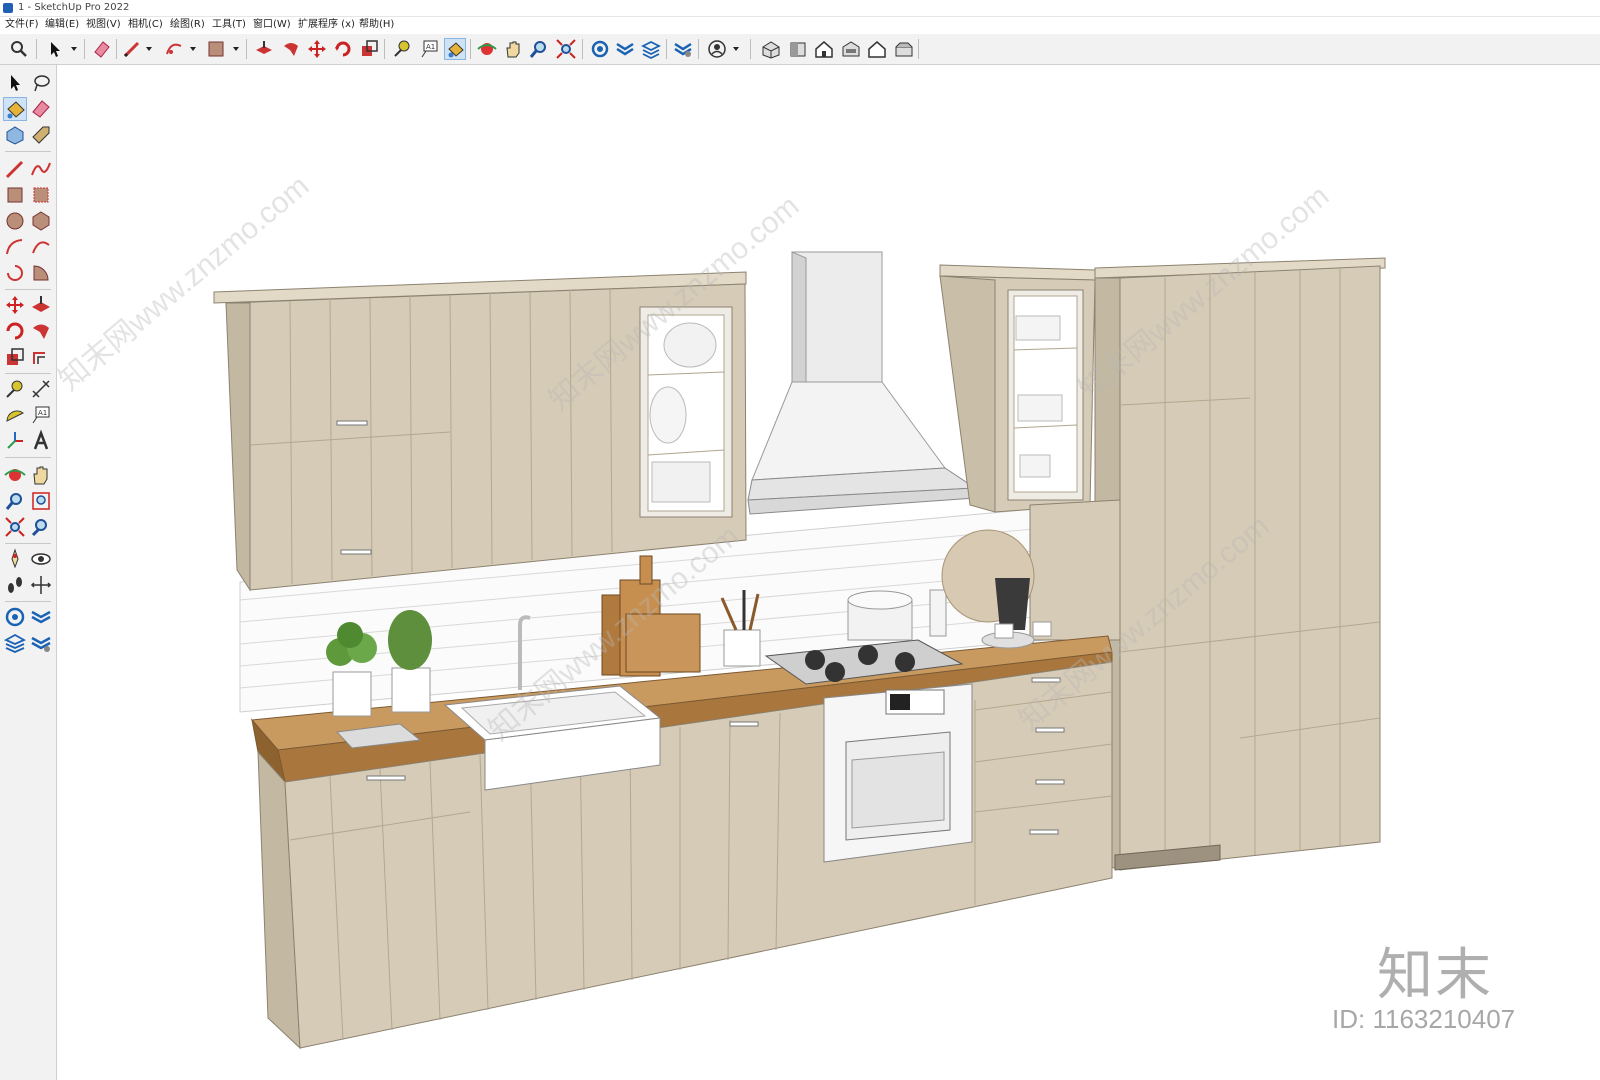 The image size is (1600, 1080). I want to click on search-icon, so click(19, 49).